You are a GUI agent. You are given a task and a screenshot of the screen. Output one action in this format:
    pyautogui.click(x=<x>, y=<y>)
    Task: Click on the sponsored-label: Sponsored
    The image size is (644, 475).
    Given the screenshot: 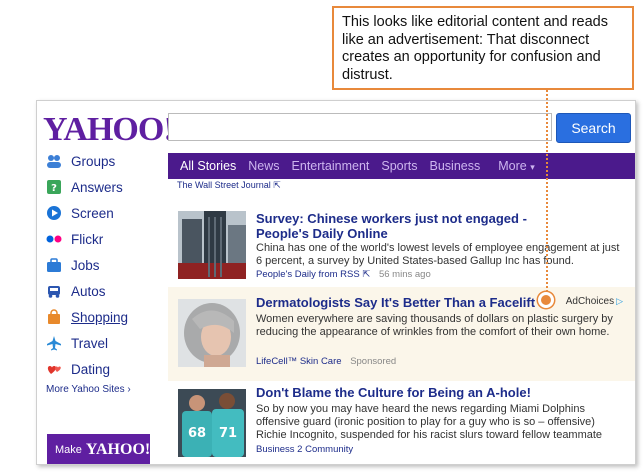 What is the action you would take?
    pyautogui.click(x=373, y=361)
    